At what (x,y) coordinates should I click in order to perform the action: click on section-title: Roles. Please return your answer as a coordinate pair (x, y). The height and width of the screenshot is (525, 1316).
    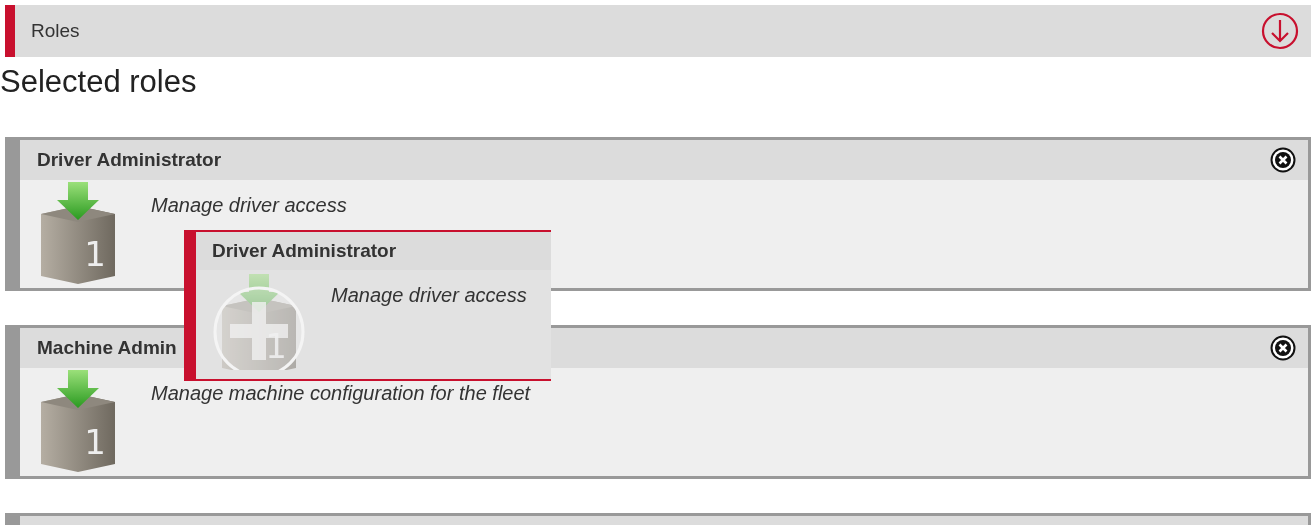
    Looking at the image, I should click on (55, 30).